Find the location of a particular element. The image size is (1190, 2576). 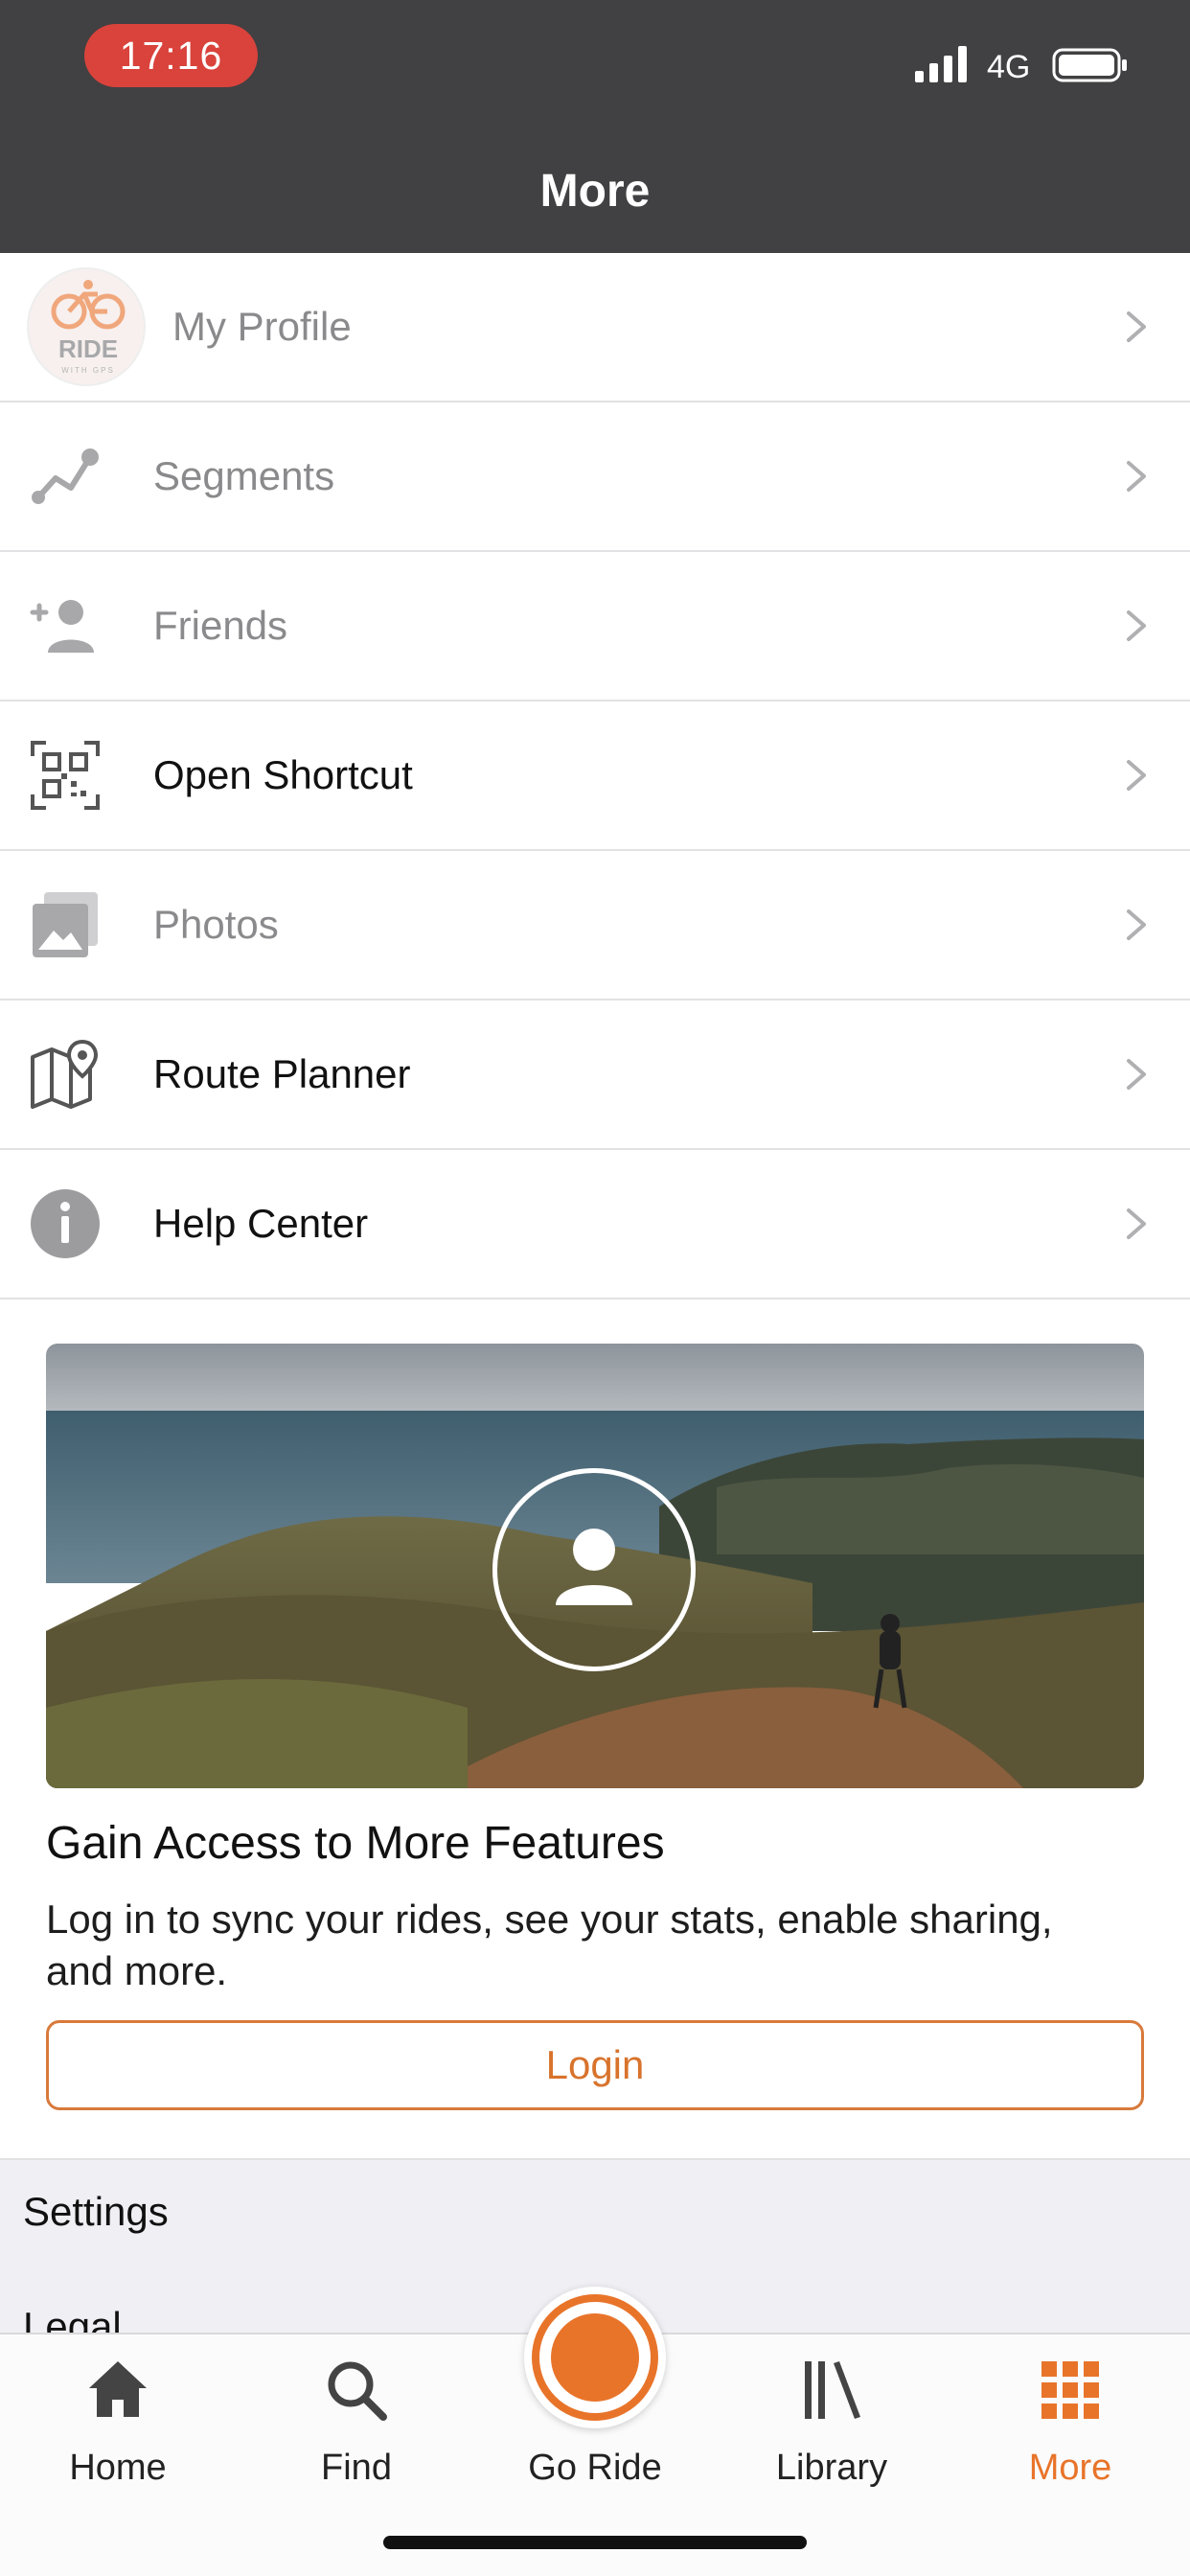

tab-go-ride: Go Ride is located at coordinates (595, 2397).